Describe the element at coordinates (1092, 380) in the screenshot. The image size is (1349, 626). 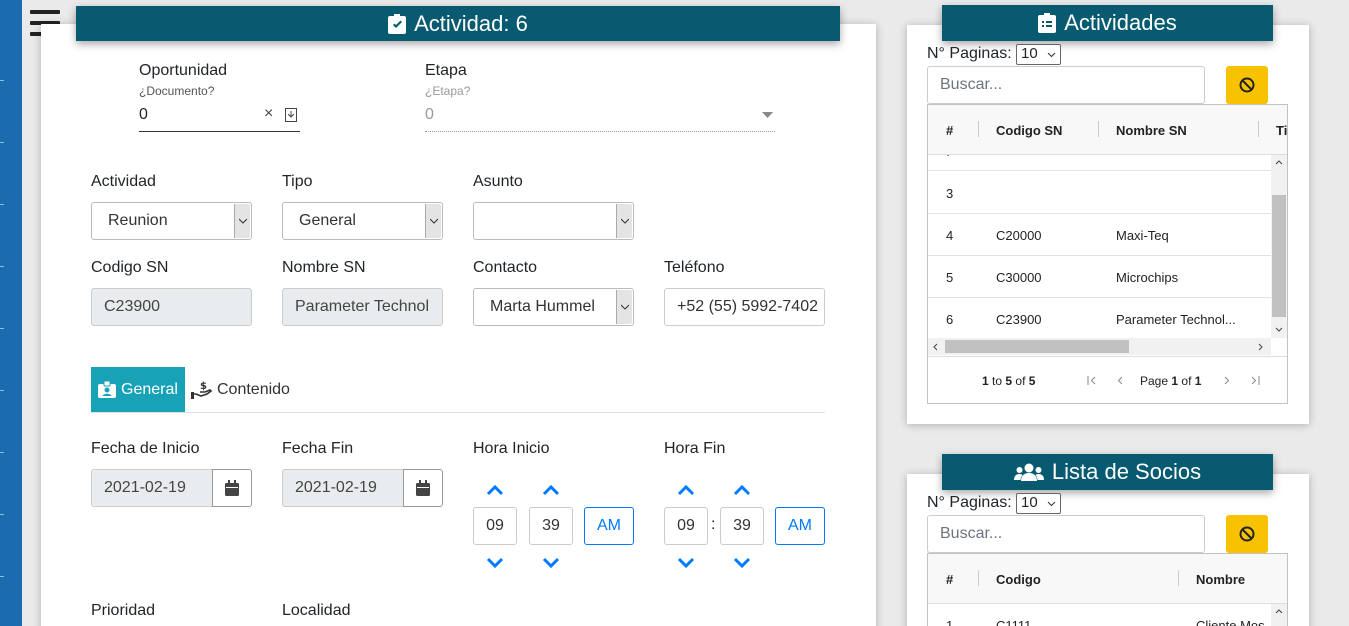
I see `first-page-icon` at that location.